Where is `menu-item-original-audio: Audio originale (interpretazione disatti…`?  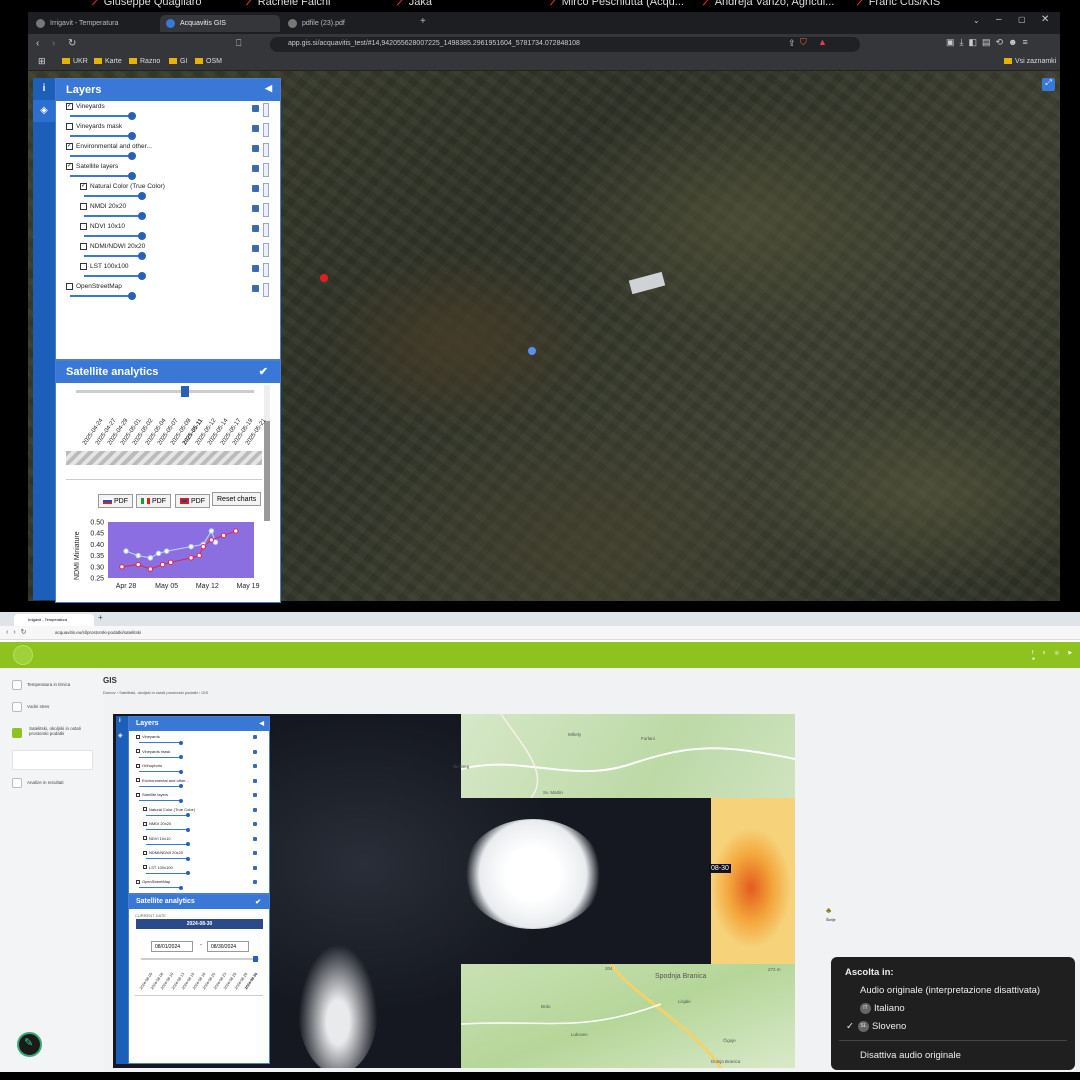 menu-item-original-audio: Audio originale (interpretazione disatti… is located at coordinates (950, 990).